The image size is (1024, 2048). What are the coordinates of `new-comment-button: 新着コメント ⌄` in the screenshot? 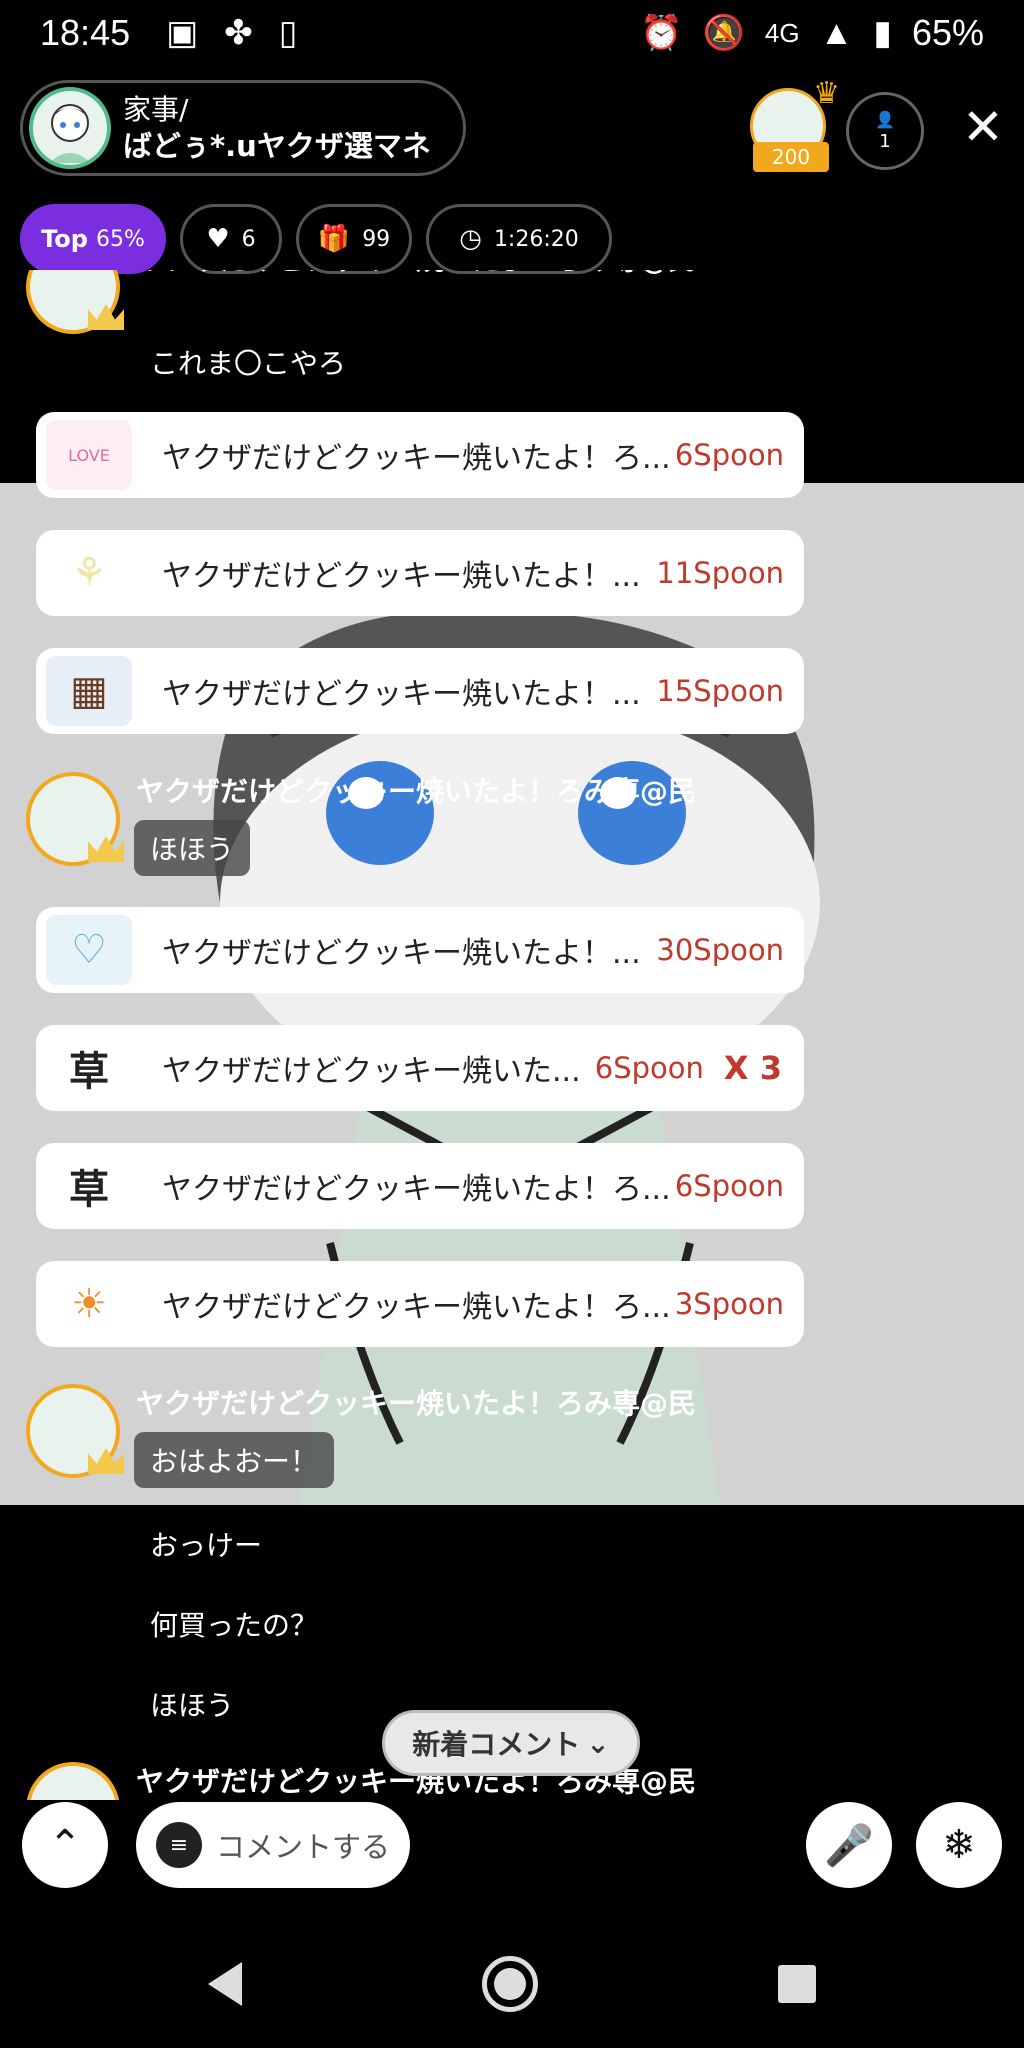 It's located at (511, 1743).